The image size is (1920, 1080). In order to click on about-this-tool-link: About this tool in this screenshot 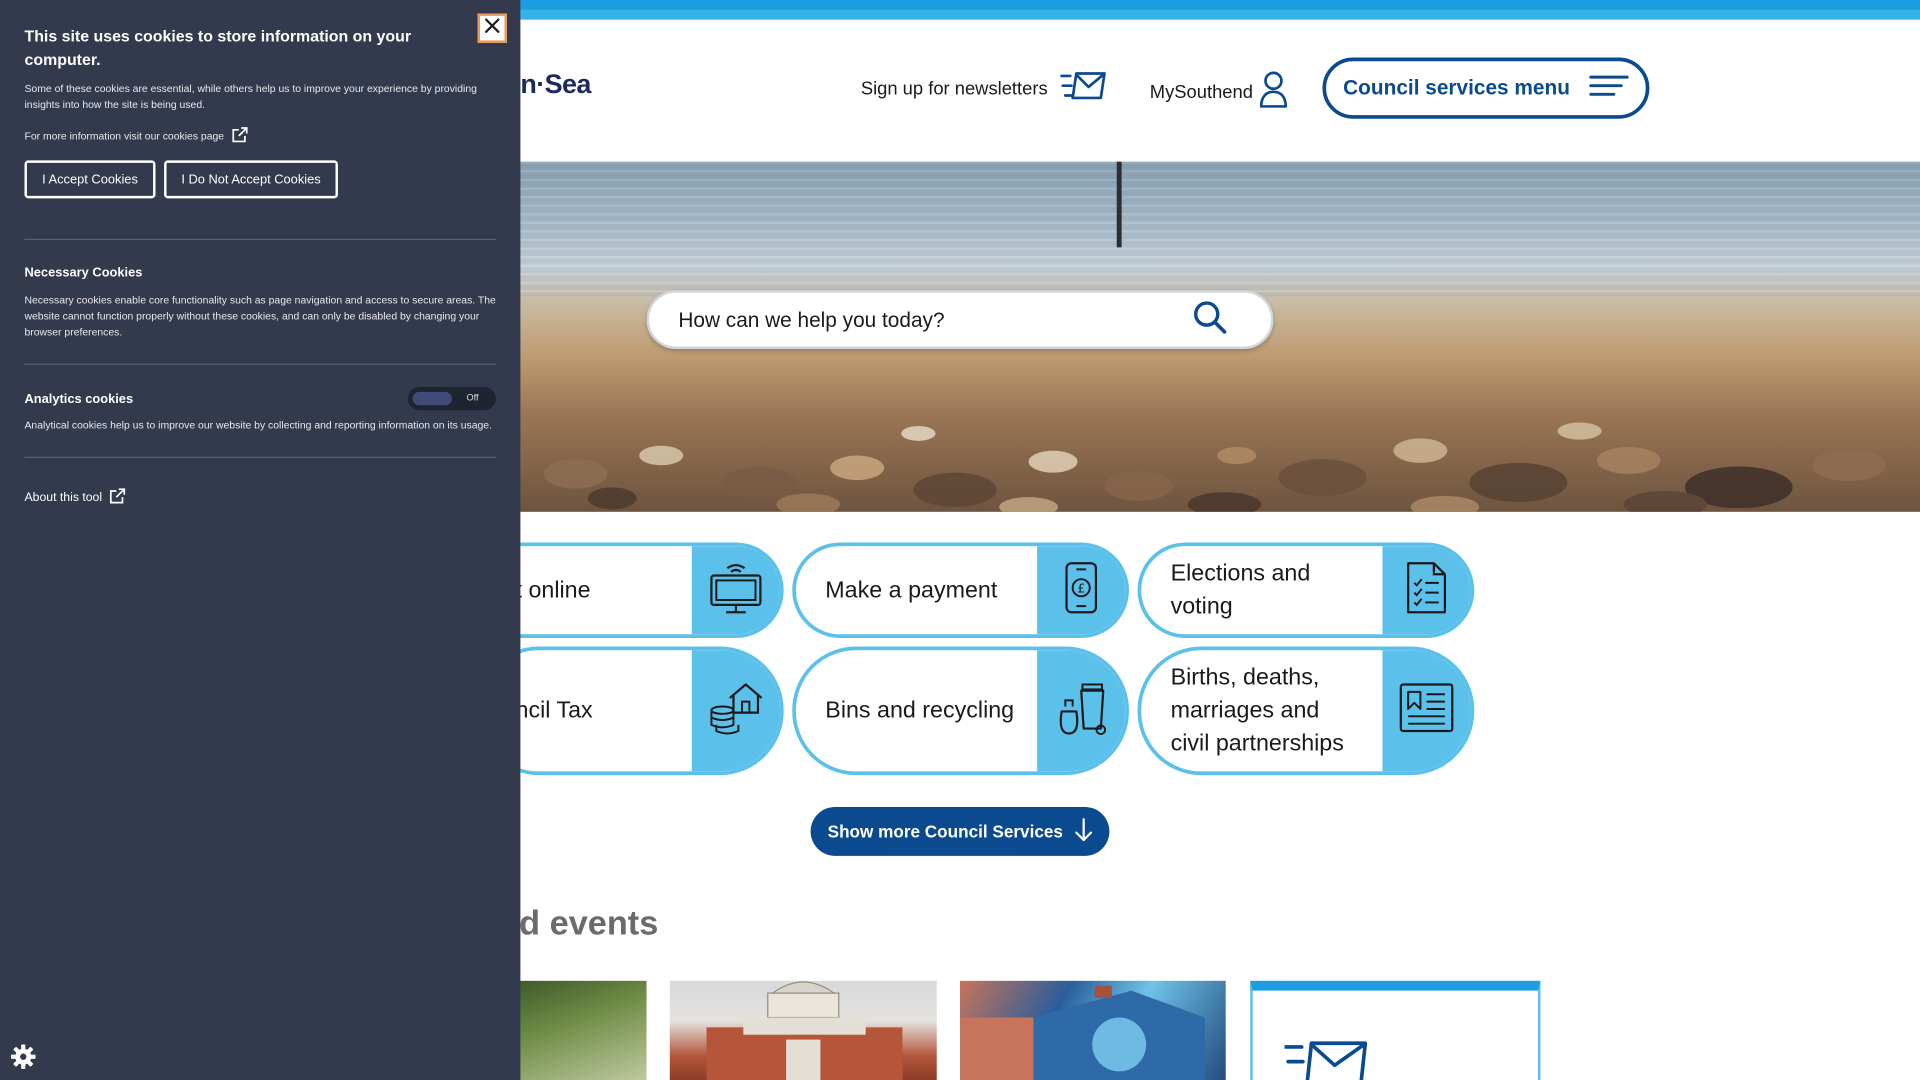, I will do `click(75, 497)`.